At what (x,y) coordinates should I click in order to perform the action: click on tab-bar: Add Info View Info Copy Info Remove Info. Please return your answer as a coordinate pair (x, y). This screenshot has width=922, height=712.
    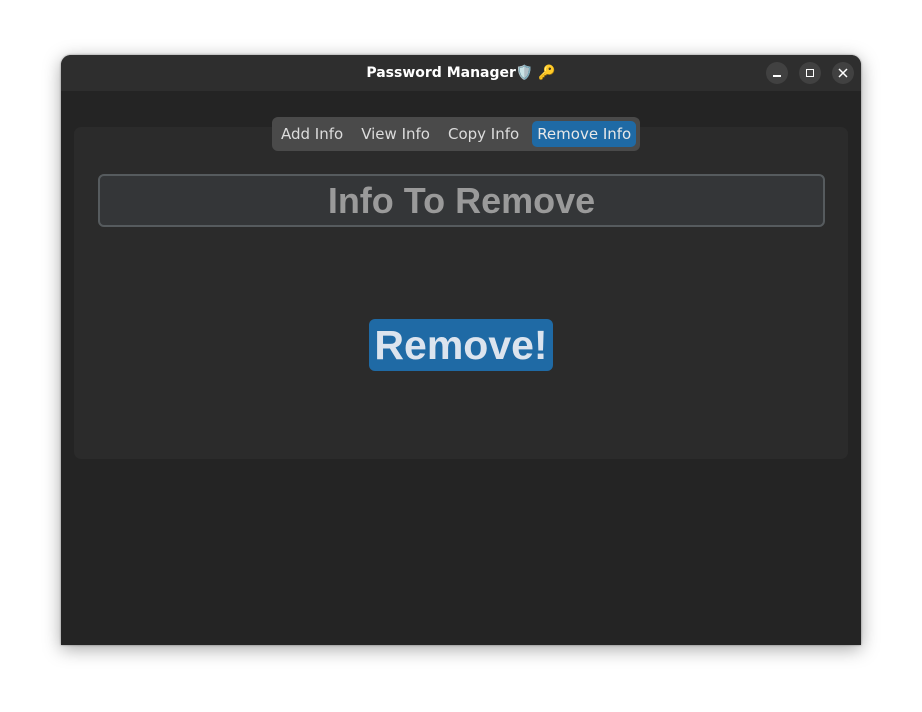
    Looking at the image, I should click on (456, 134).